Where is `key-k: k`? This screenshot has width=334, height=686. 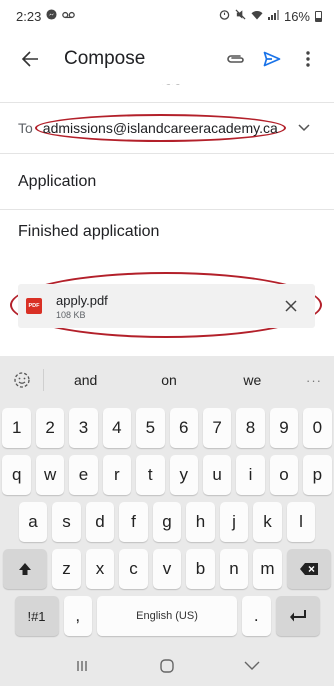
key-k: k is located at coordinates (267, 522).